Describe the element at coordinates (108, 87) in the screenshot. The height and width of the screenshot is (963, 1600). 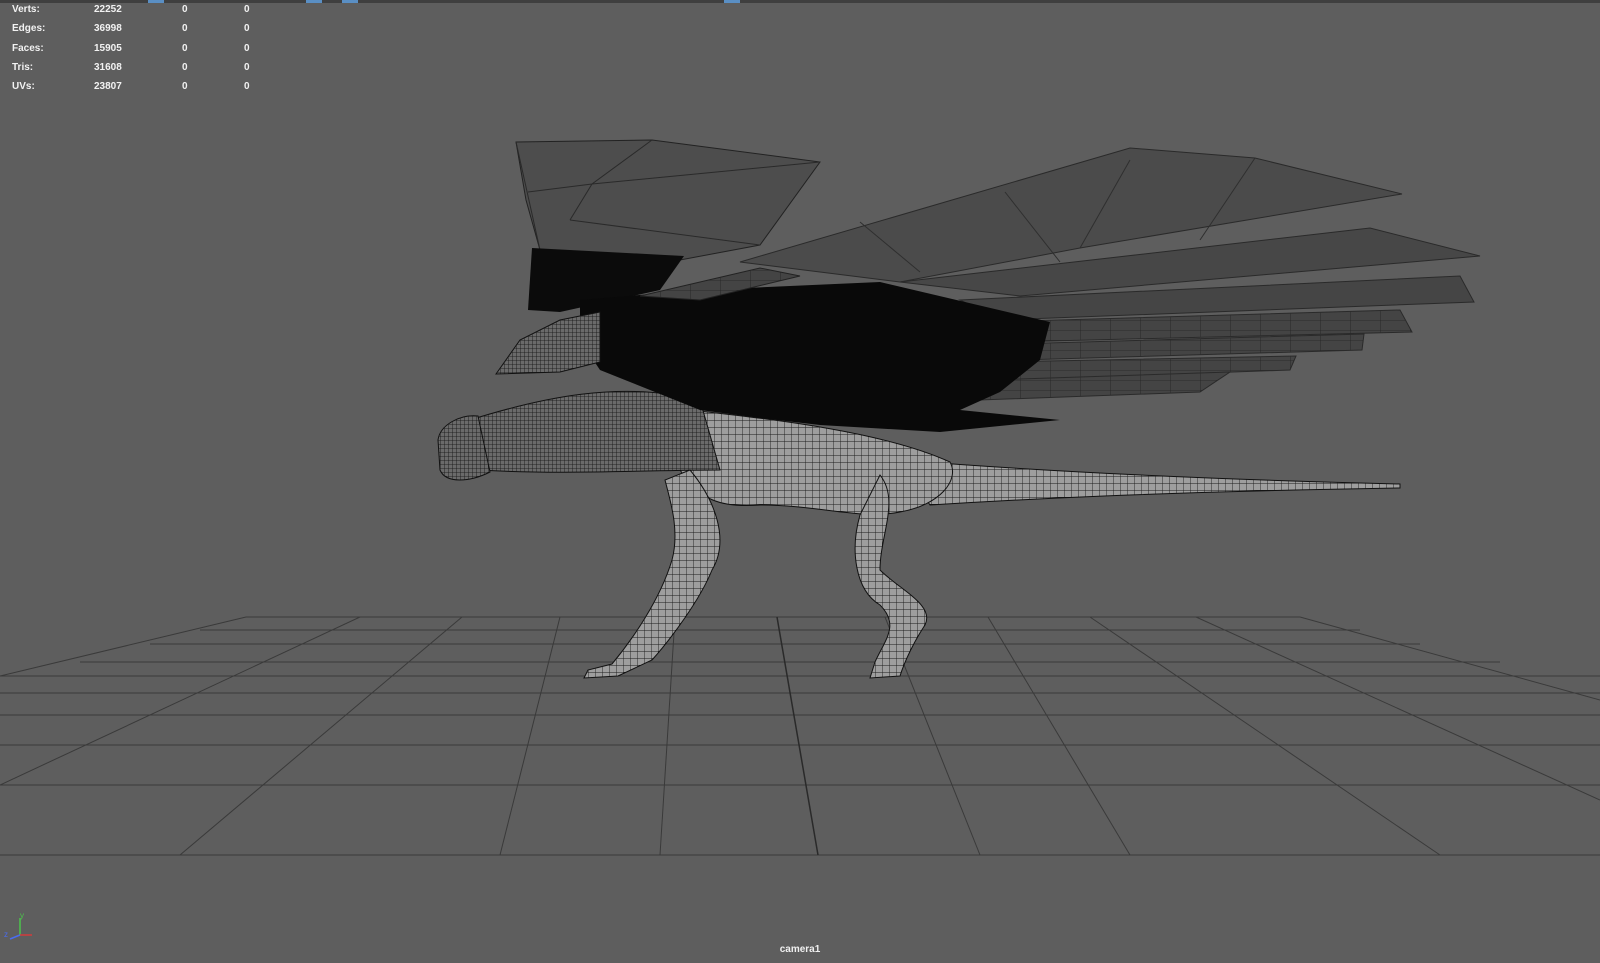
I see `hud-total: 23807` at that location.